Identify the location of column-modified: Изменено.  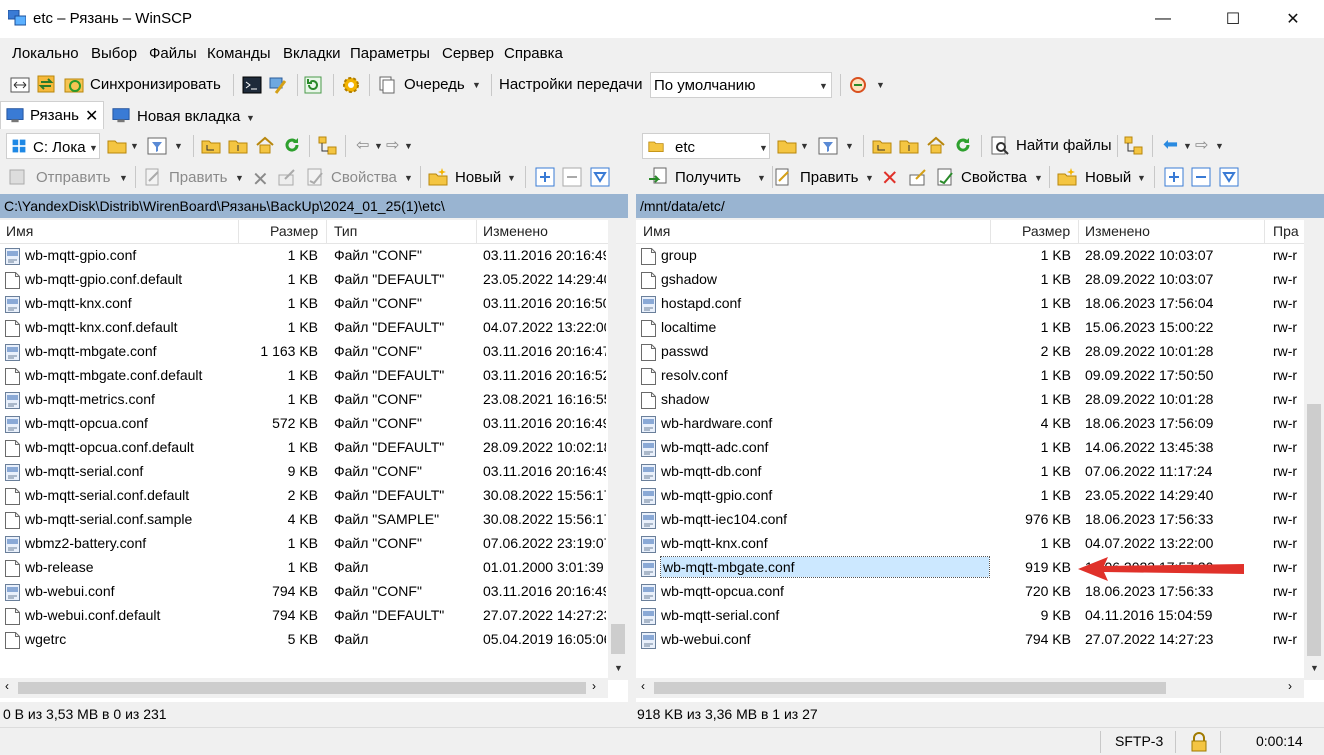
(1117, 231).